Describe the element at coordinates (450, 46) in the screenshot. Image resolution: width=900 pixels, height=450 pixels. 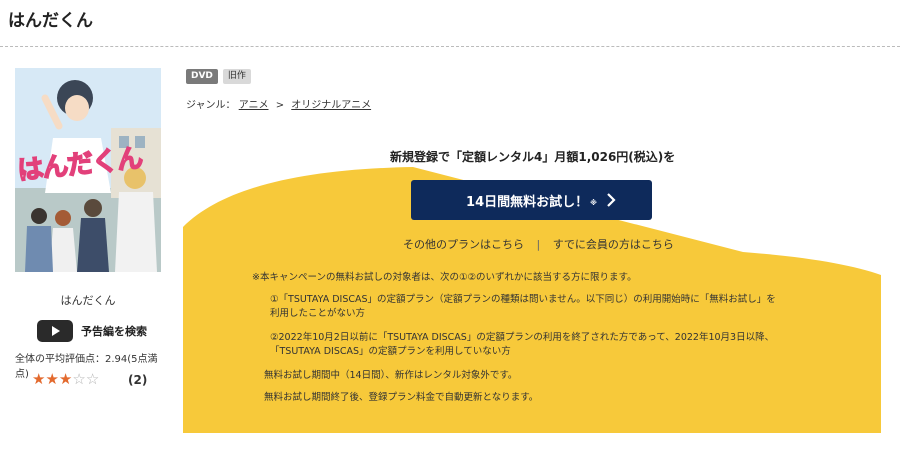
I see `header-divider` at that location.